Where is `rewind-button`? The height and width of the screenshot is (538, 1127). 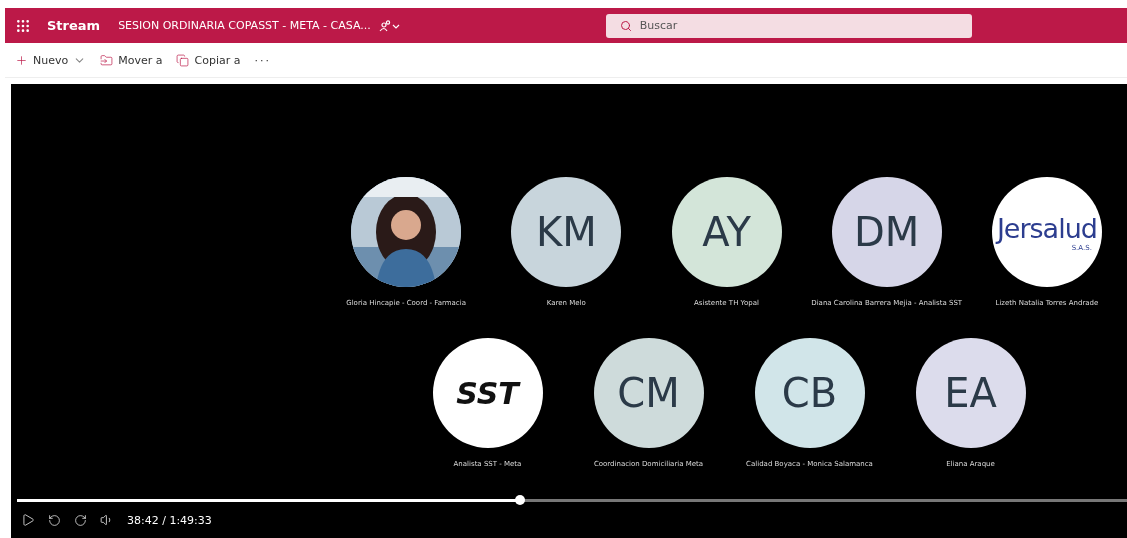
rewind-button is located at coordinates (54, 520).